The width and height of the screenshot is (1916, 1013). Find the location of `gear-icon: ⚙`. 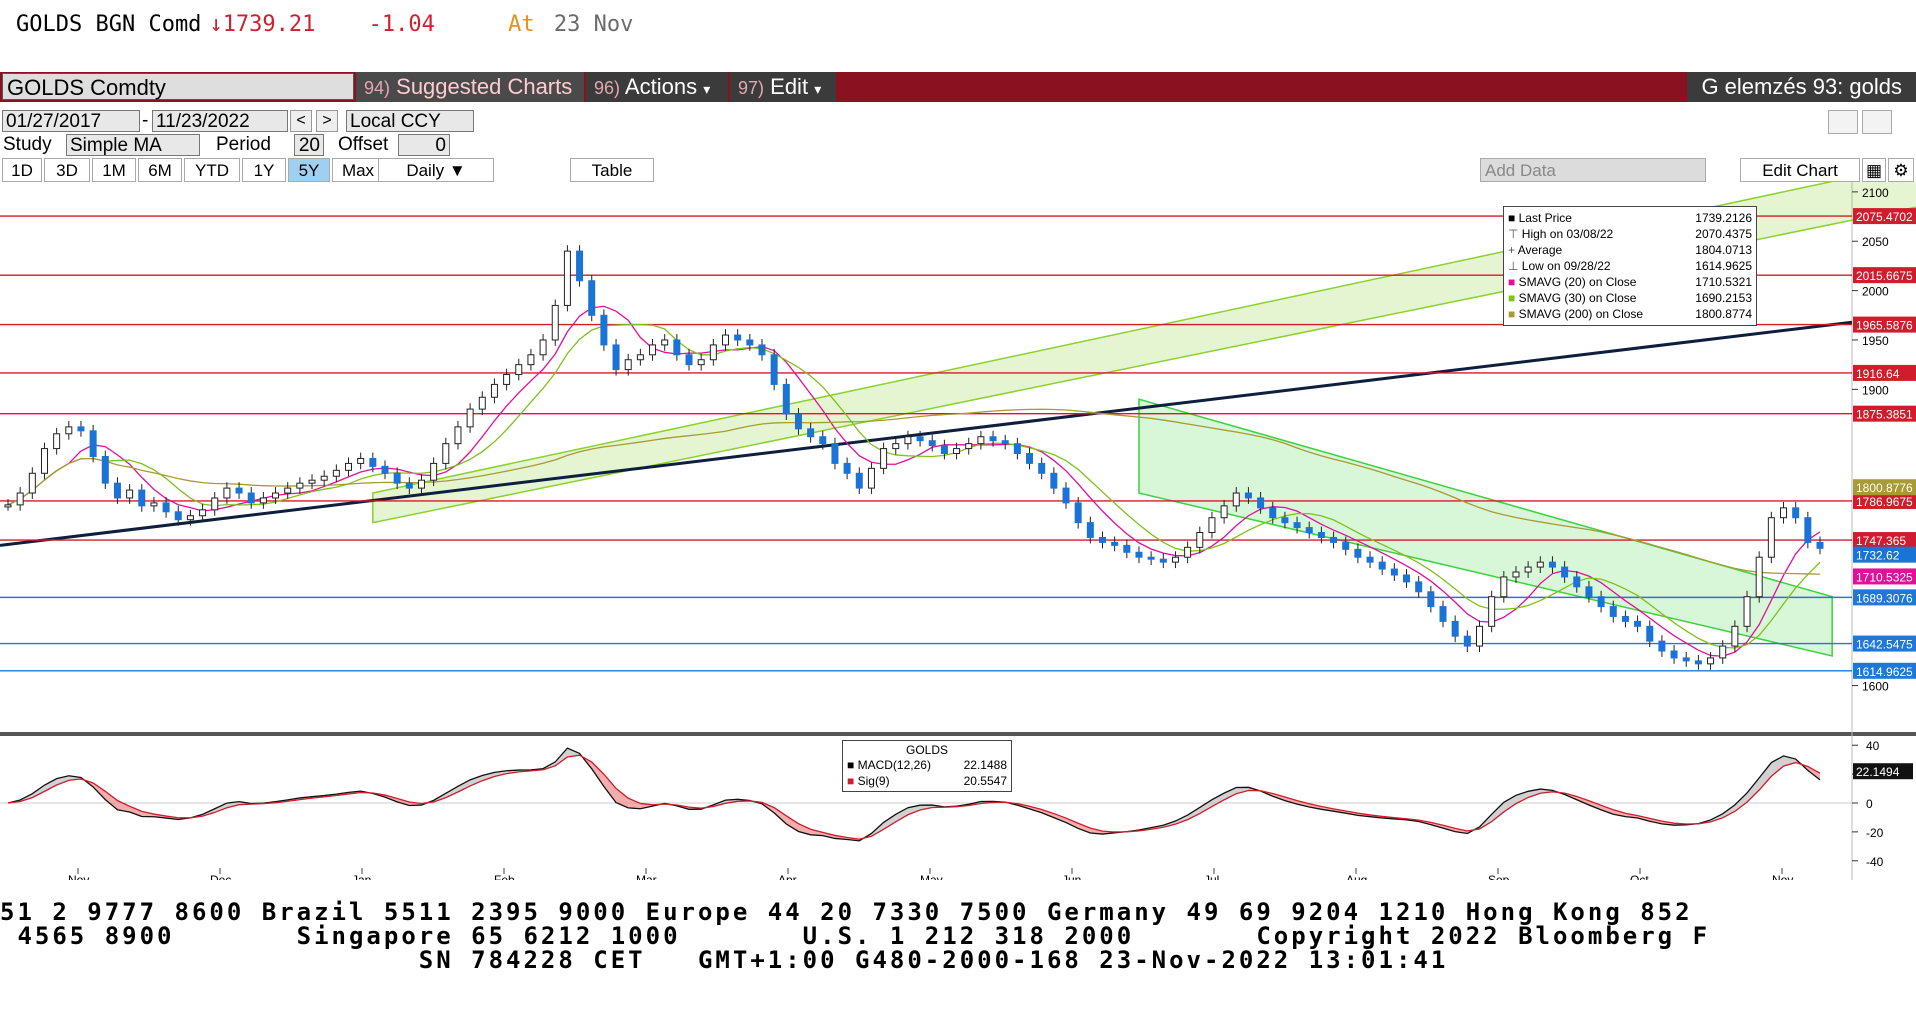

gear-icon: ⚙ is located at coordinates (1901, 170).